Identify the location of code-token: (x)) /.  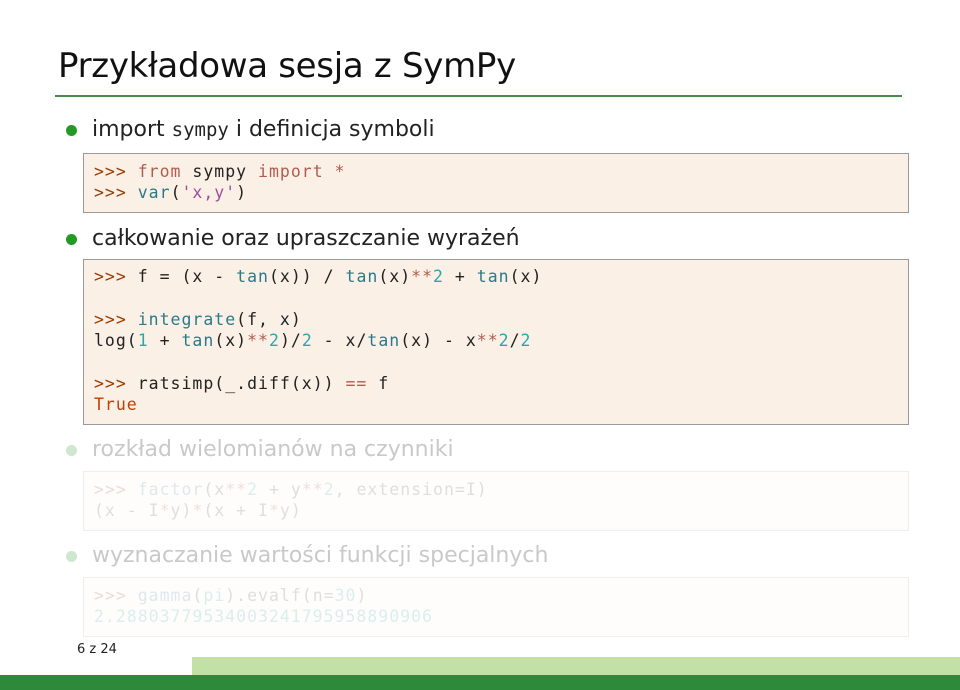
(307, 276).